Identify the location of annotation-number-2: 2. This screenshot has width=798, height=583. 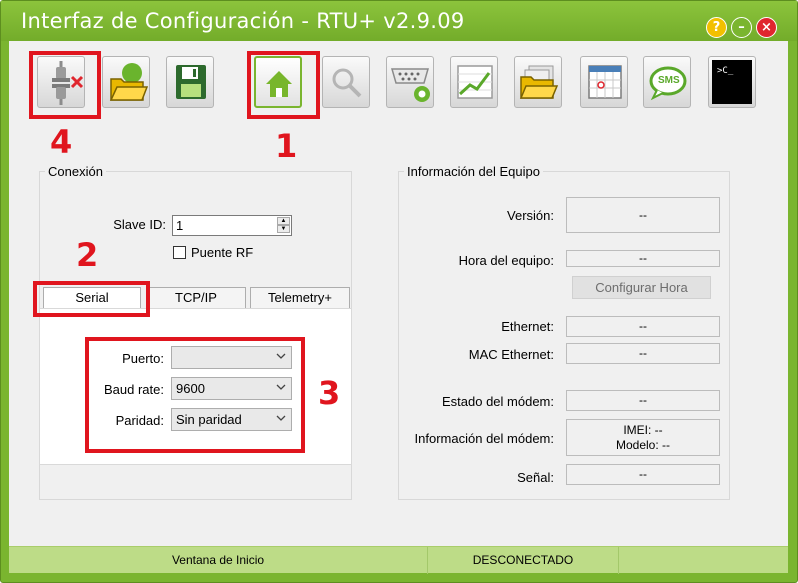
(87, 255).